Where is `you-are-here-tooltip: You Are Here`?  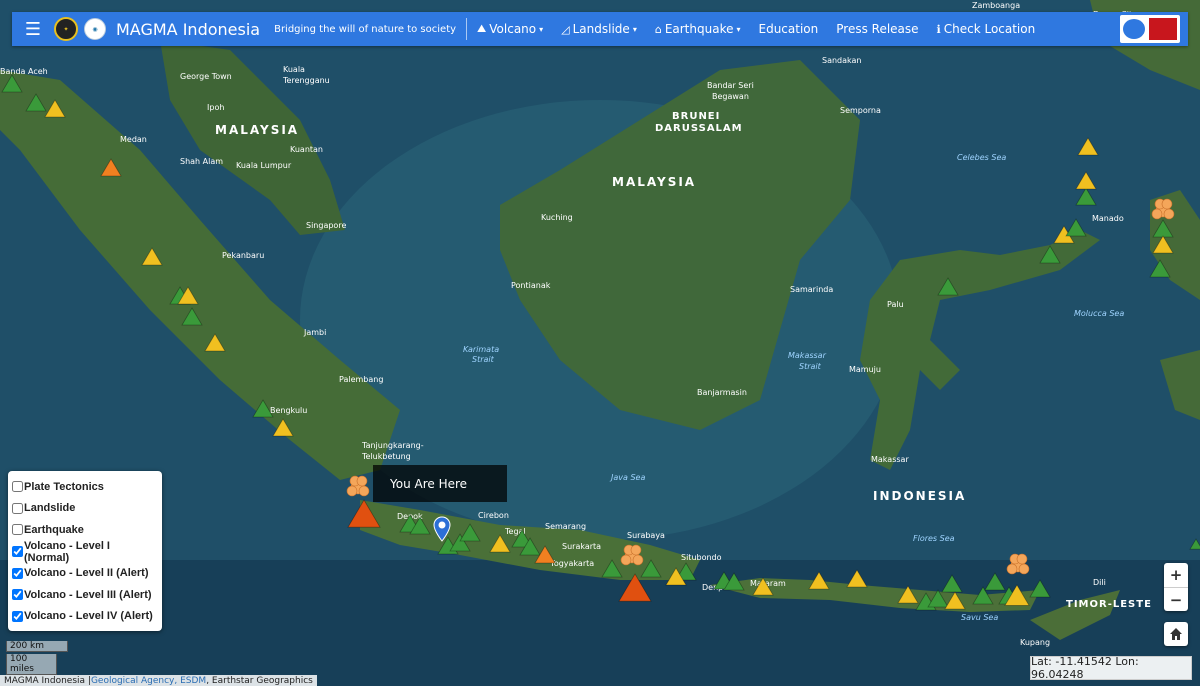 you-are-here-tooltip: You Are Here is located at coordinates (440, 483).